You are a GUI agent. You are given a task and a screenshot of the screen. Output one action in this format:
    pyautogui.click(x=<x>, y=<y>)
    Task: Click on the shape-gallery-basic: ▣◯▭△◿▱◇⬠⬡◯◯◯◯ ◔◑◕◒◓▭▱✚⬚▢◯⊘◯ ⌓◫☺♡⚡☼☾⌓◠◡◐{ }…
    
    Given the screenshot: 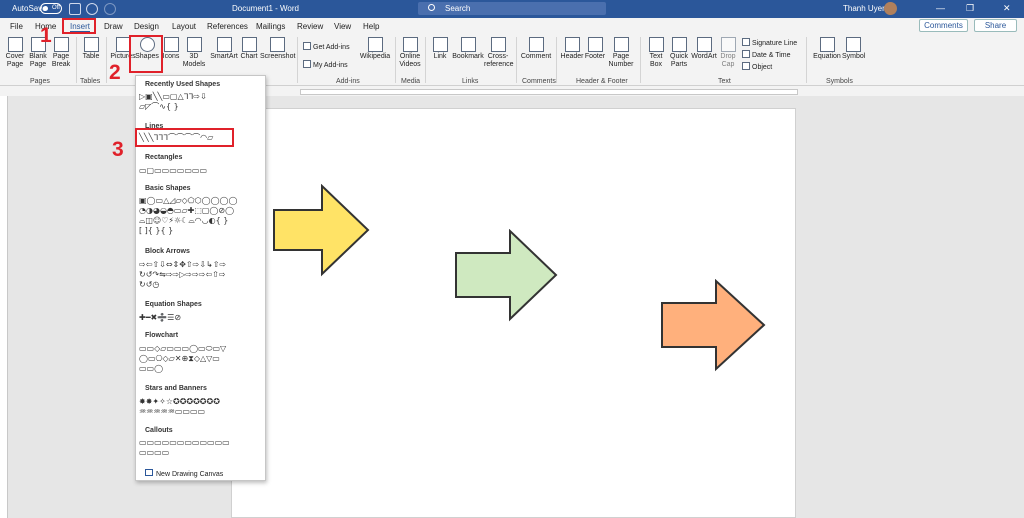 What is the action you would take?
    pyautogui.click(x=201, y=216)
    